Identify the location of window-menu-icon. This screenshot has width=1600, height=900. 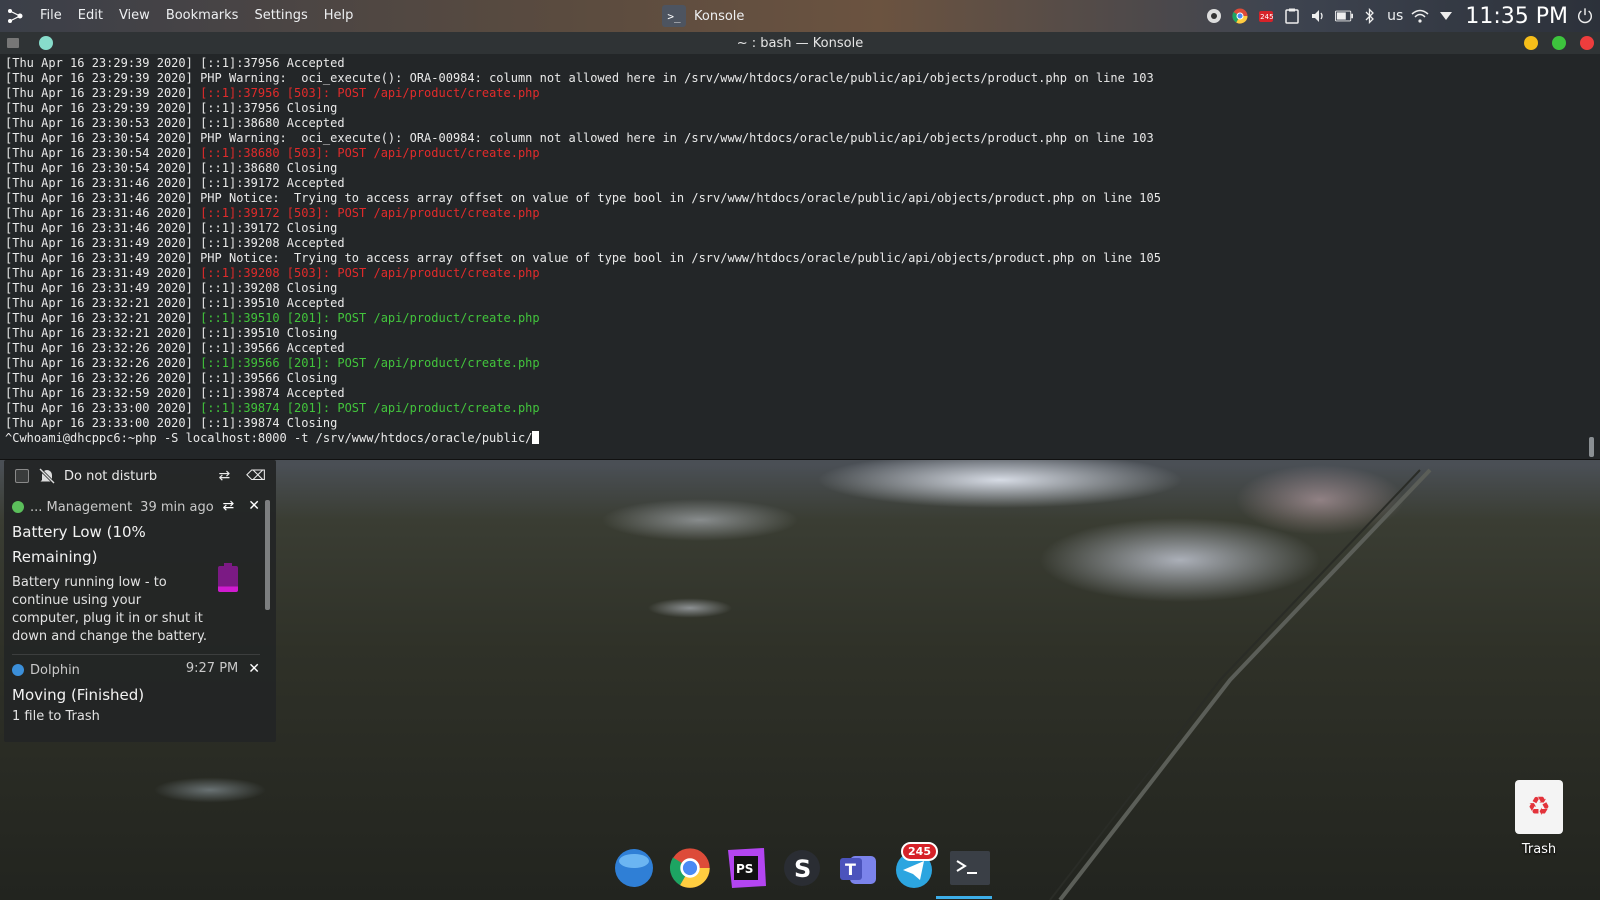
(13, 43).